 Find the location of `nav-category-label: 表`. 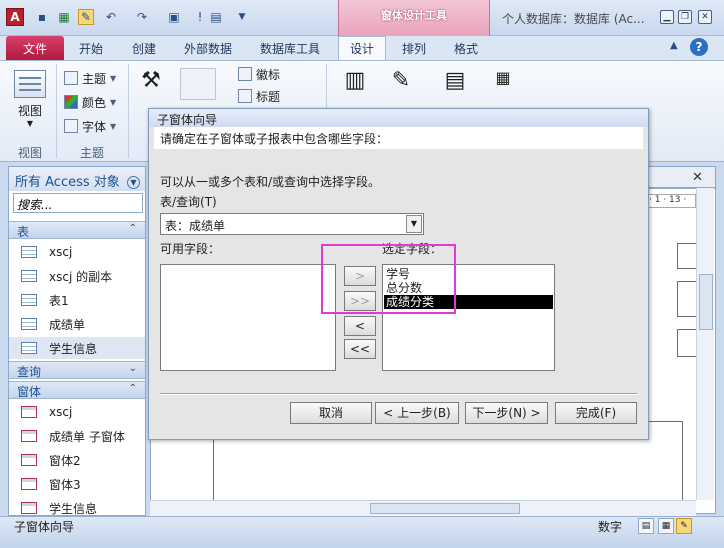

nav-category-label: 表 is located at coordinates (23, 232).